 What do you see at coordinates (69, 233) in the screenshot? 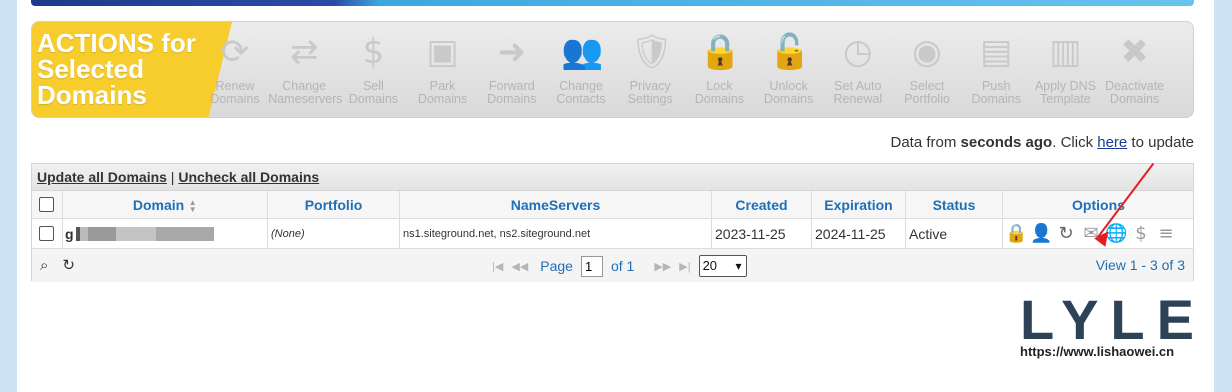
I see `domain-name-visible: g` at bounding box center [69, 233].